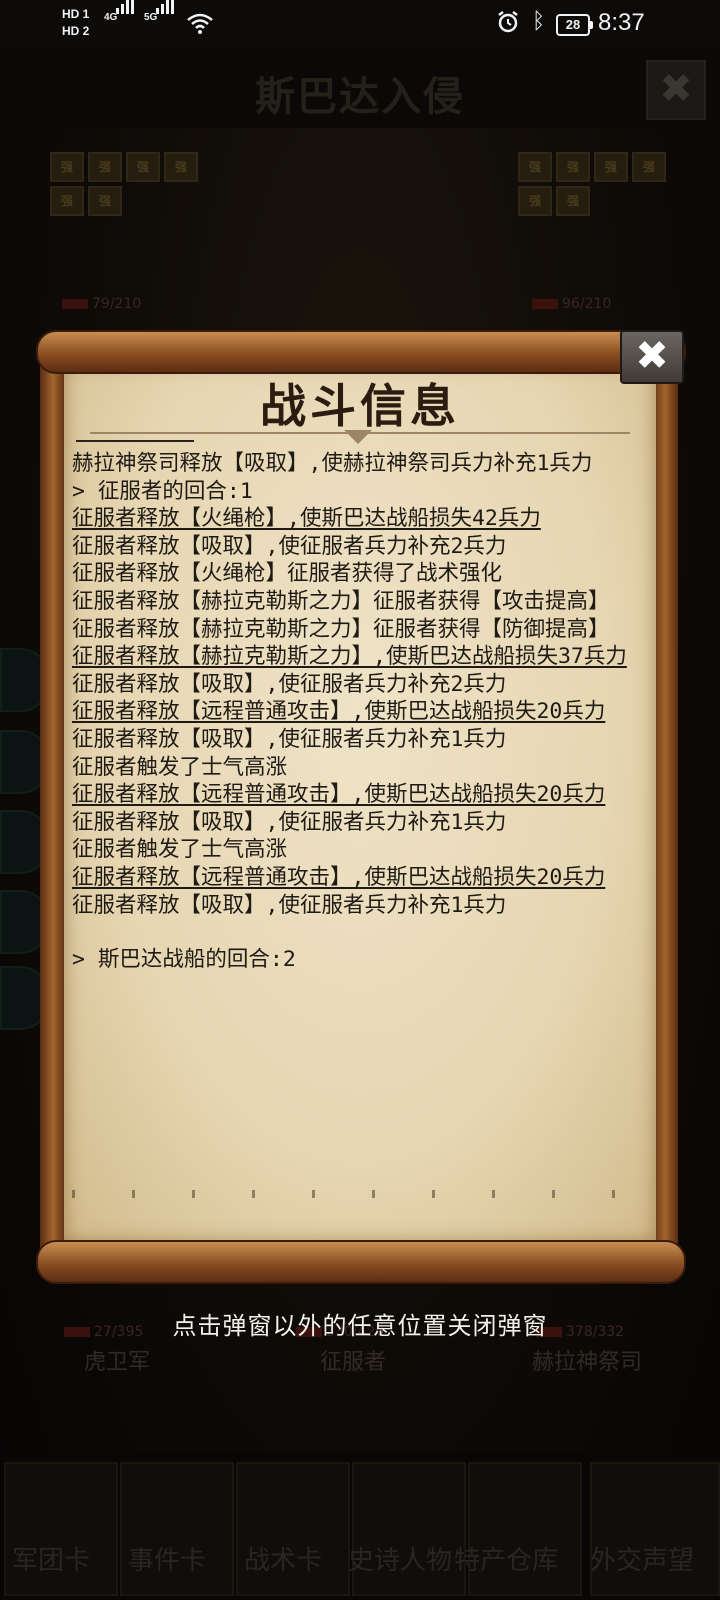 This screenshot has width=720, height=1600. Describe the element at coordinates (341, 601) in the screenshot. I see `log-line: 征服者释放【赫拉克勒斯之力】征服者获得【攻击提高】` at that location.